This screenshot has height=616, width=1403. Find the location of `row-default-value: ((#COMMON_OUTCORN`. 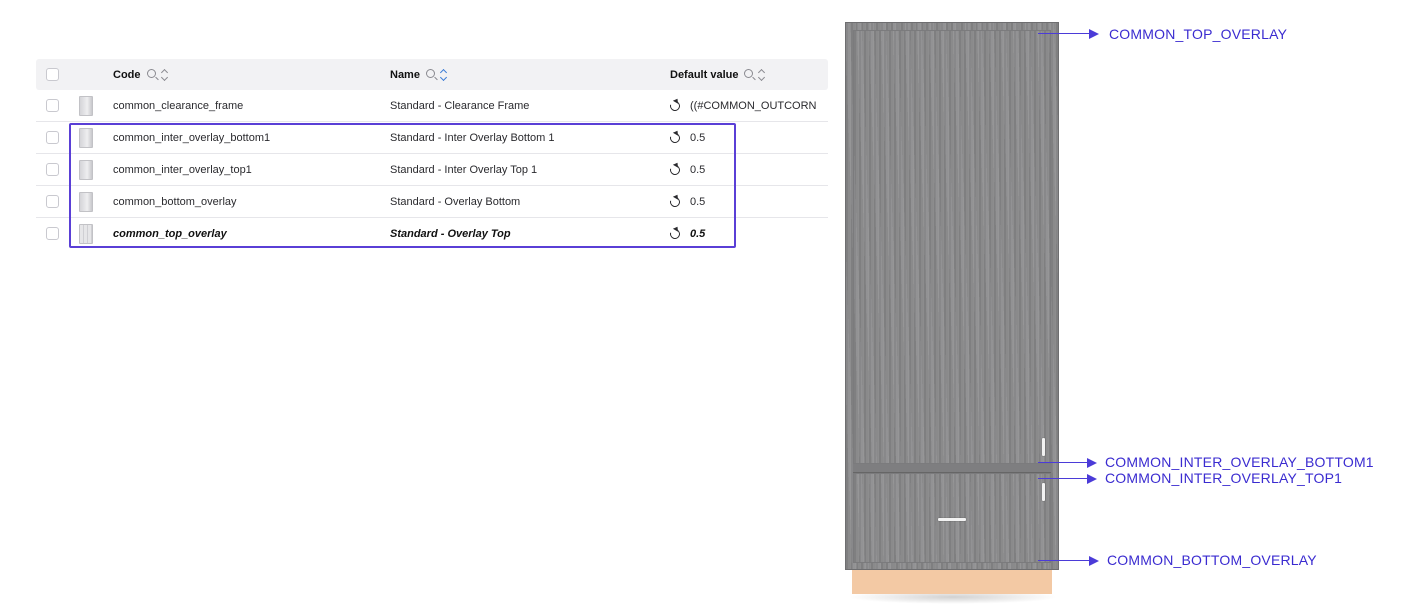

row-default-value: ((#COMMON_OUTCORN is located at coordinates (753, 105).